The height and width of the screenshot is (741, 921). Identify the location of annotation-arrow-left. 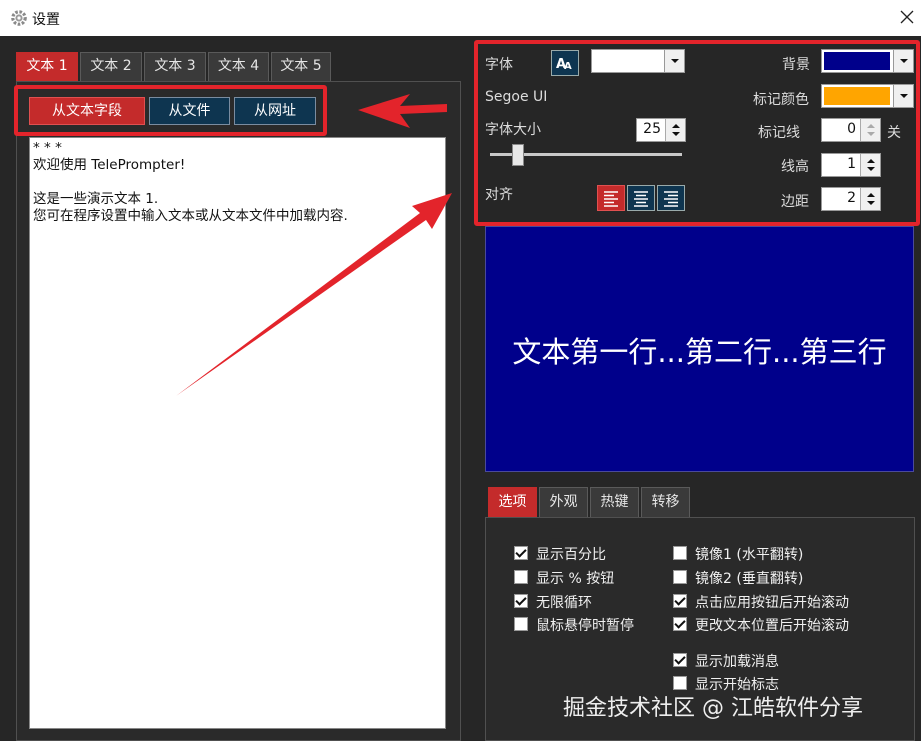
(402, 111).